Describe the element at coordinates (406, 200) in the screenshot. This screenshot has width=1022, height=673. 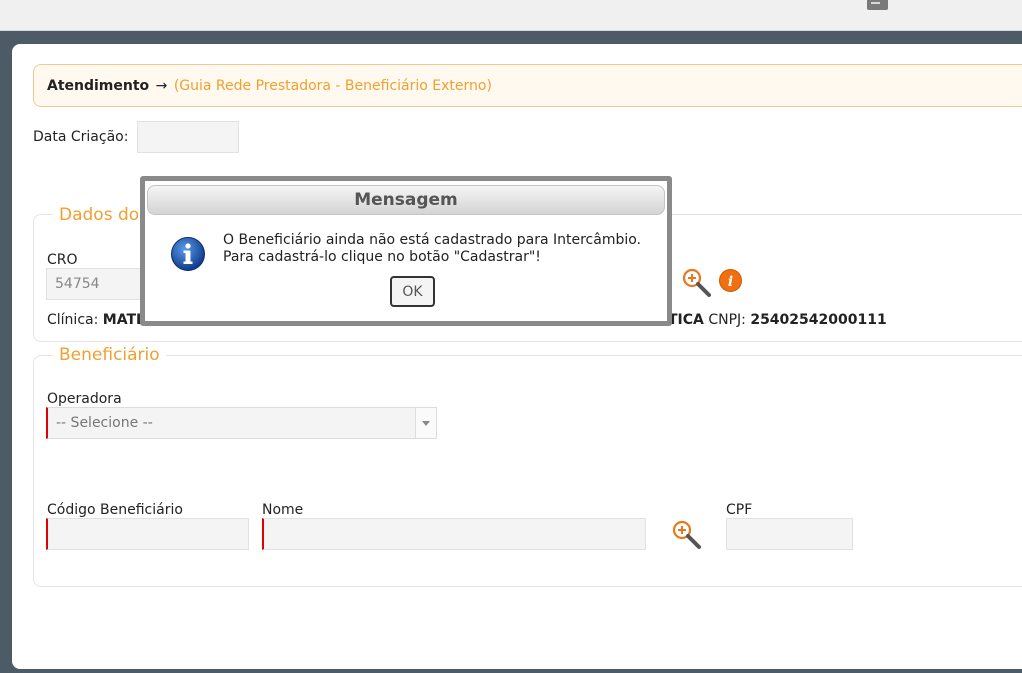
I see `dialog-title: Mensagem` at that location.